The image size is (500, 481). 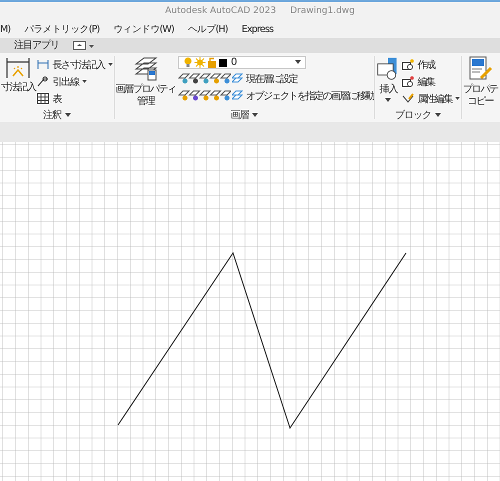 I want to click on attribute-edit-icon, so click(x=408, y=98).